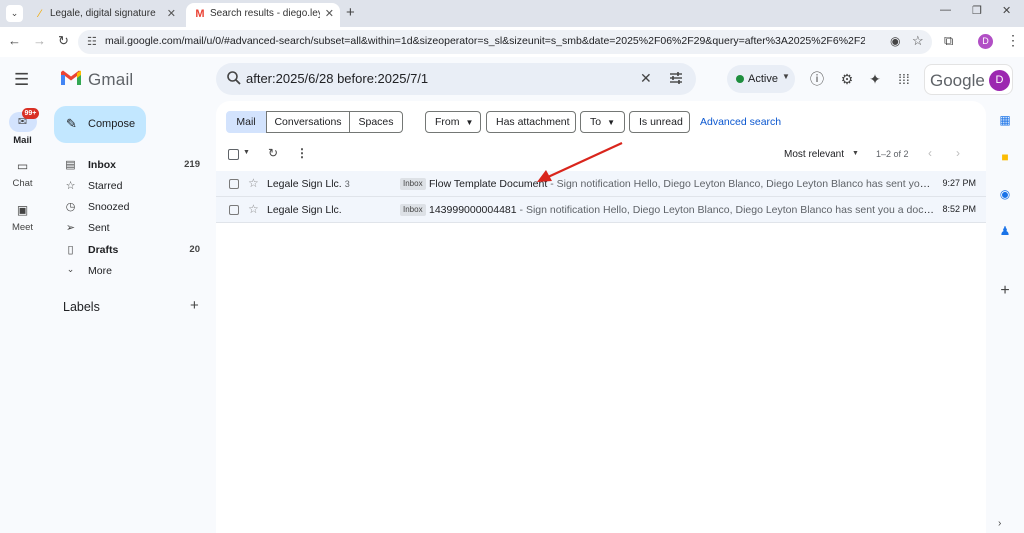  Describe the element at coordinates (376, 122) in the screenshot. I see `segment-spaces: Spaces` at that location.